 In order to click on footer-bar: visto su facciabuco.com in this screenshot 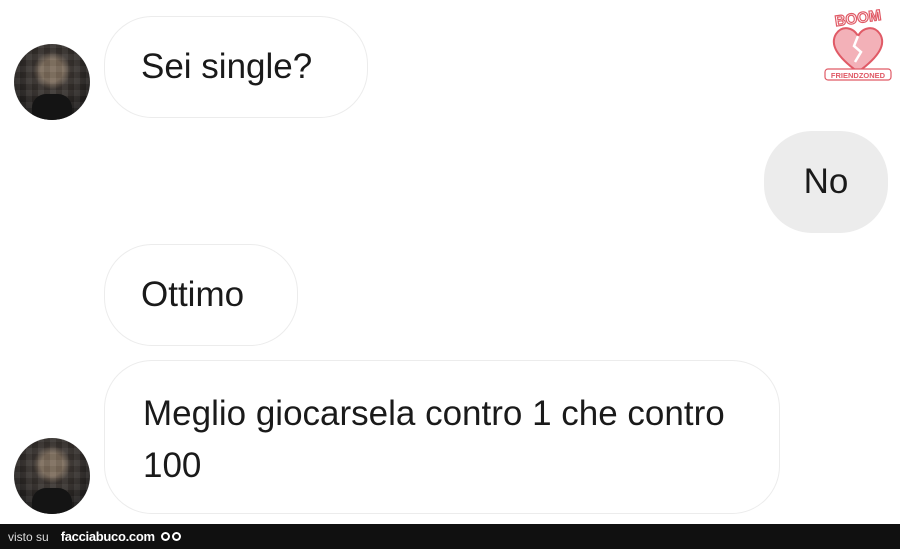, I will do `click(450, 536)`.